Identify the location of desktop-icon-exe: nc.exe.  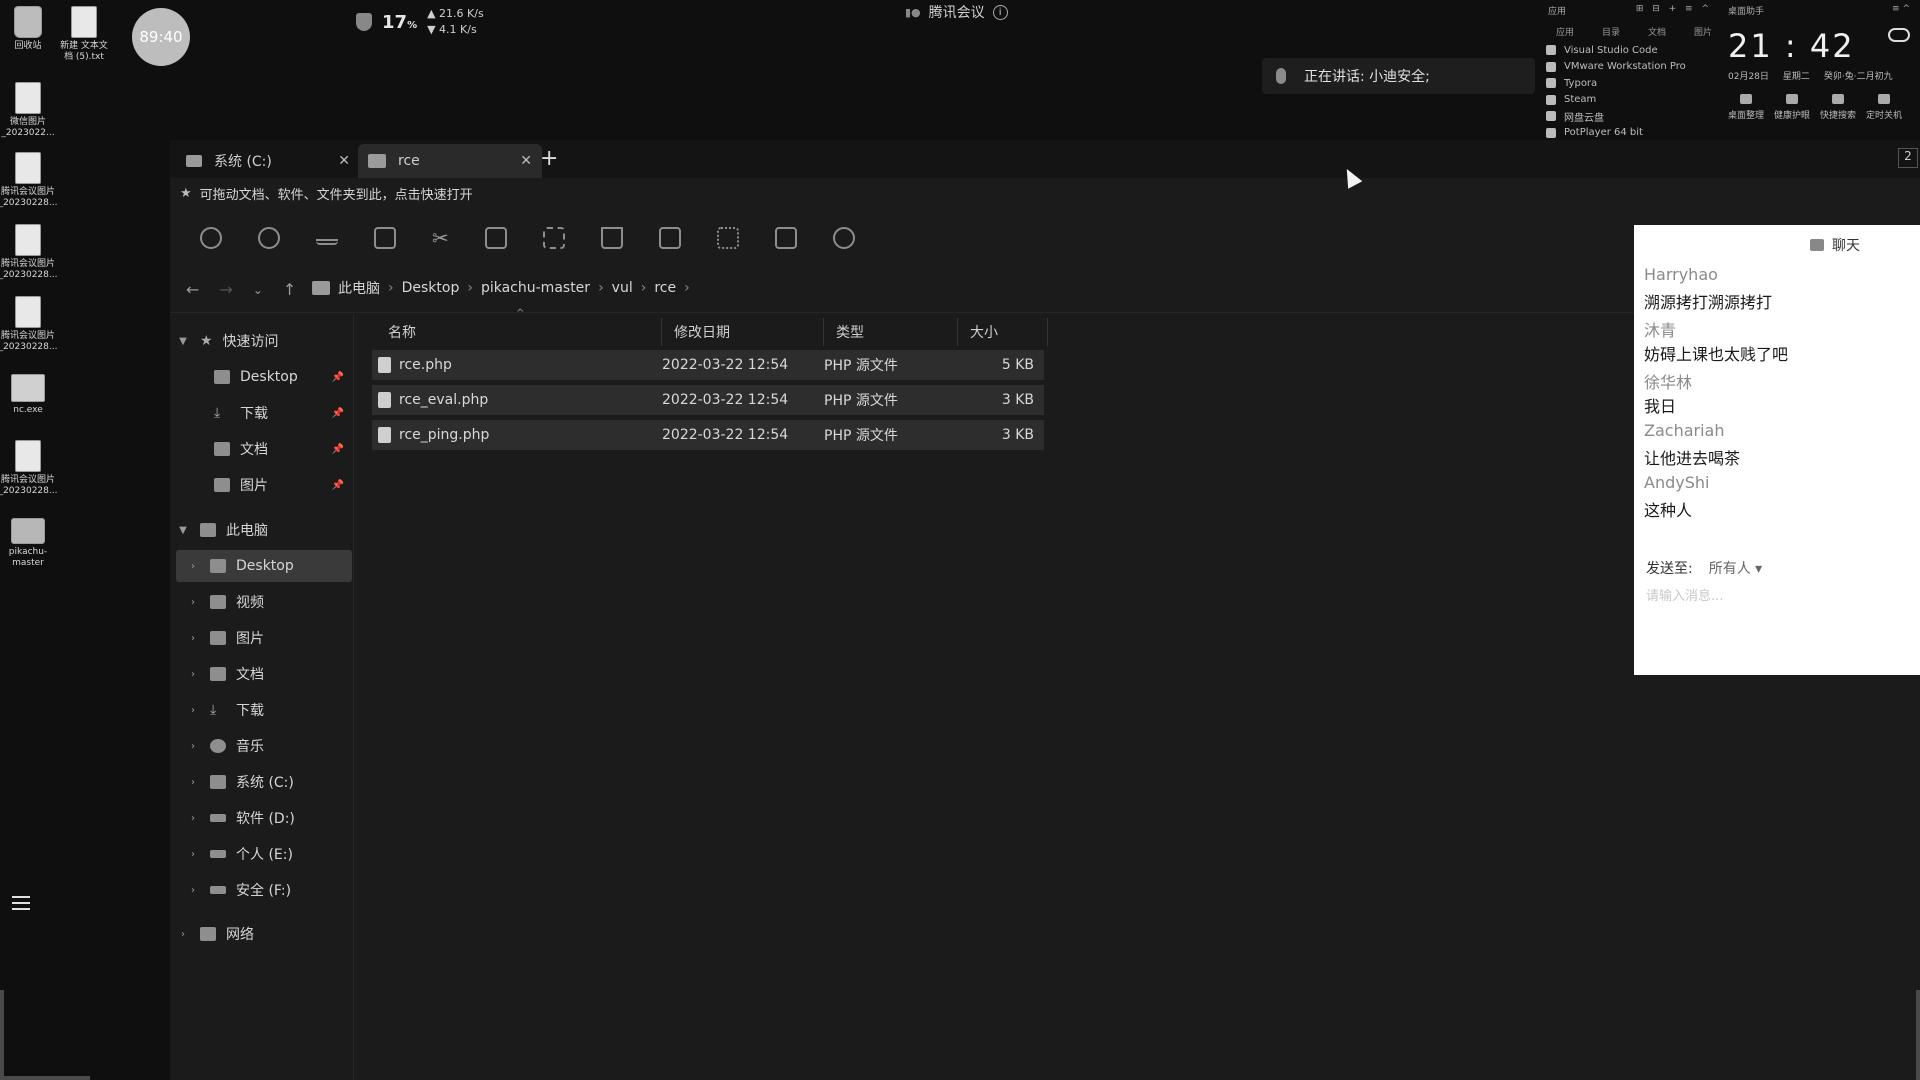
(28, 395).